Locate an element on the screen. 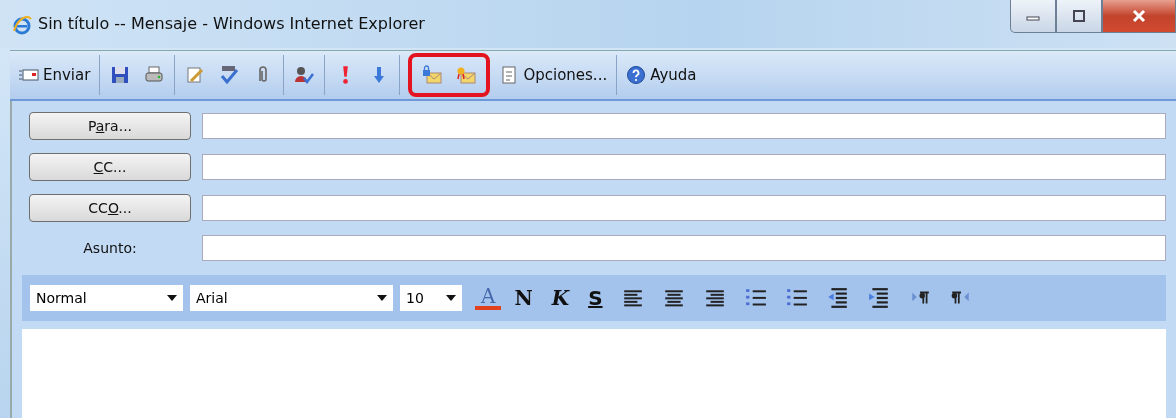 Image resolution: width=1176 pixels, height=418 pixels. close-icon is located at coordinates (1139, 16).